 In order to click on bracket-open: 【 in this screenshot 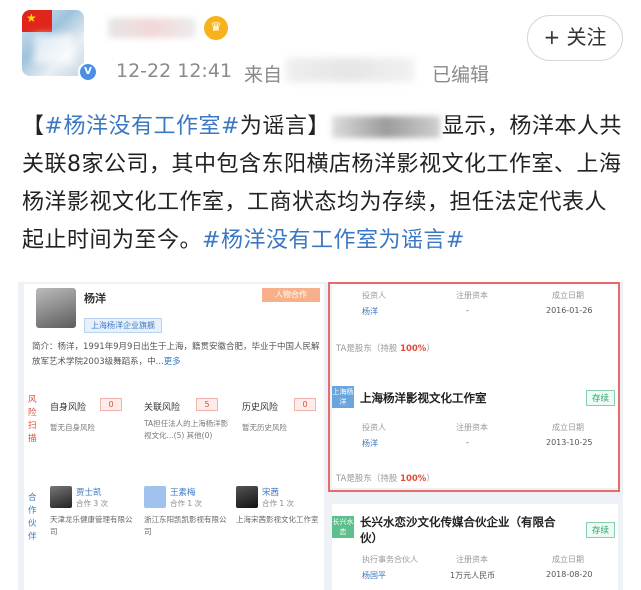, I will do `click(33, 126)`.